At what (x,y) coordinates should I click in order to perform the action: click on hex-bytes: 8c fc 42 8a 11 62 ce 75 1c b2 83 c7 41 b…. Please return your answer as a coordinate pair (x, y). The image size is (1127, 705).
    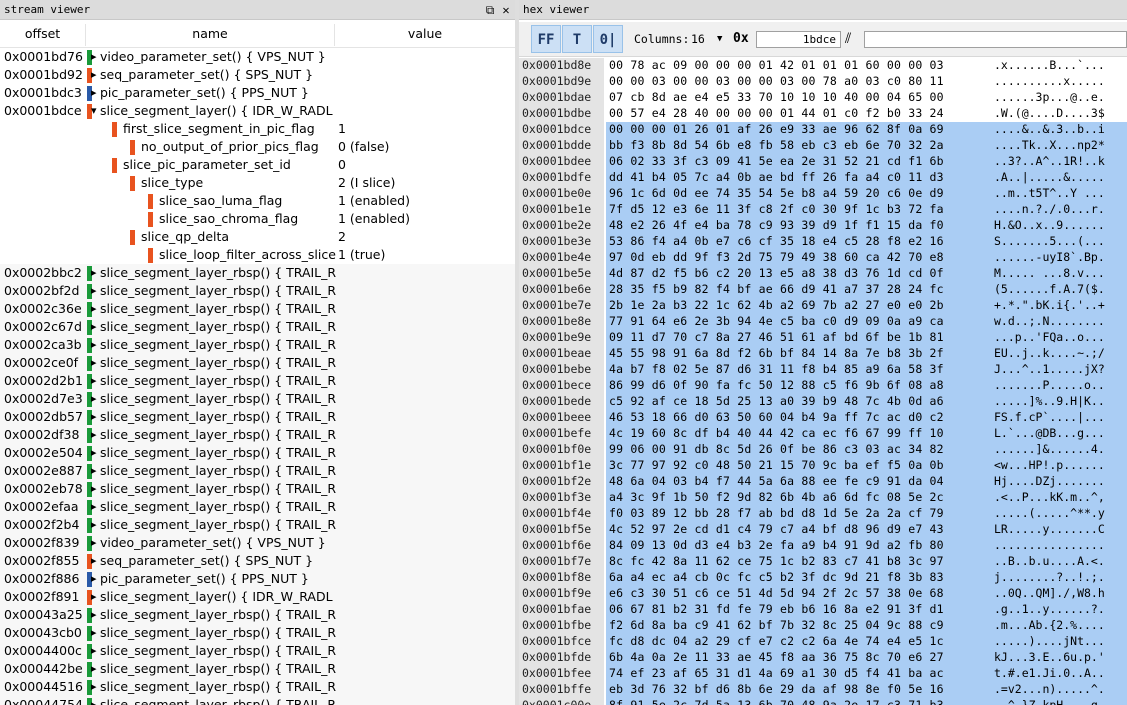
    Looking at the image, I should click on (800, 562).